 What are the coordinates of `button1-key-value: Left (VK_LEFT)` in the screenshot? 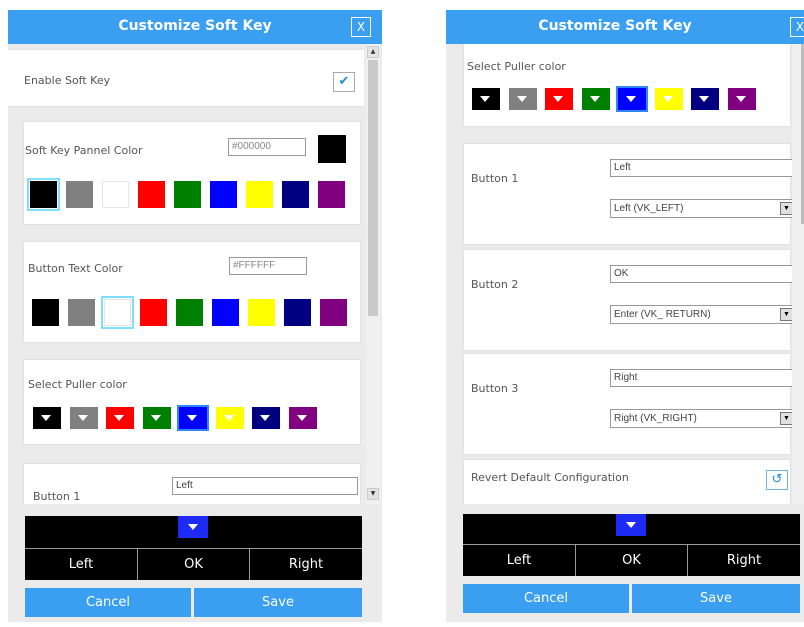 It's located at (649, 208).